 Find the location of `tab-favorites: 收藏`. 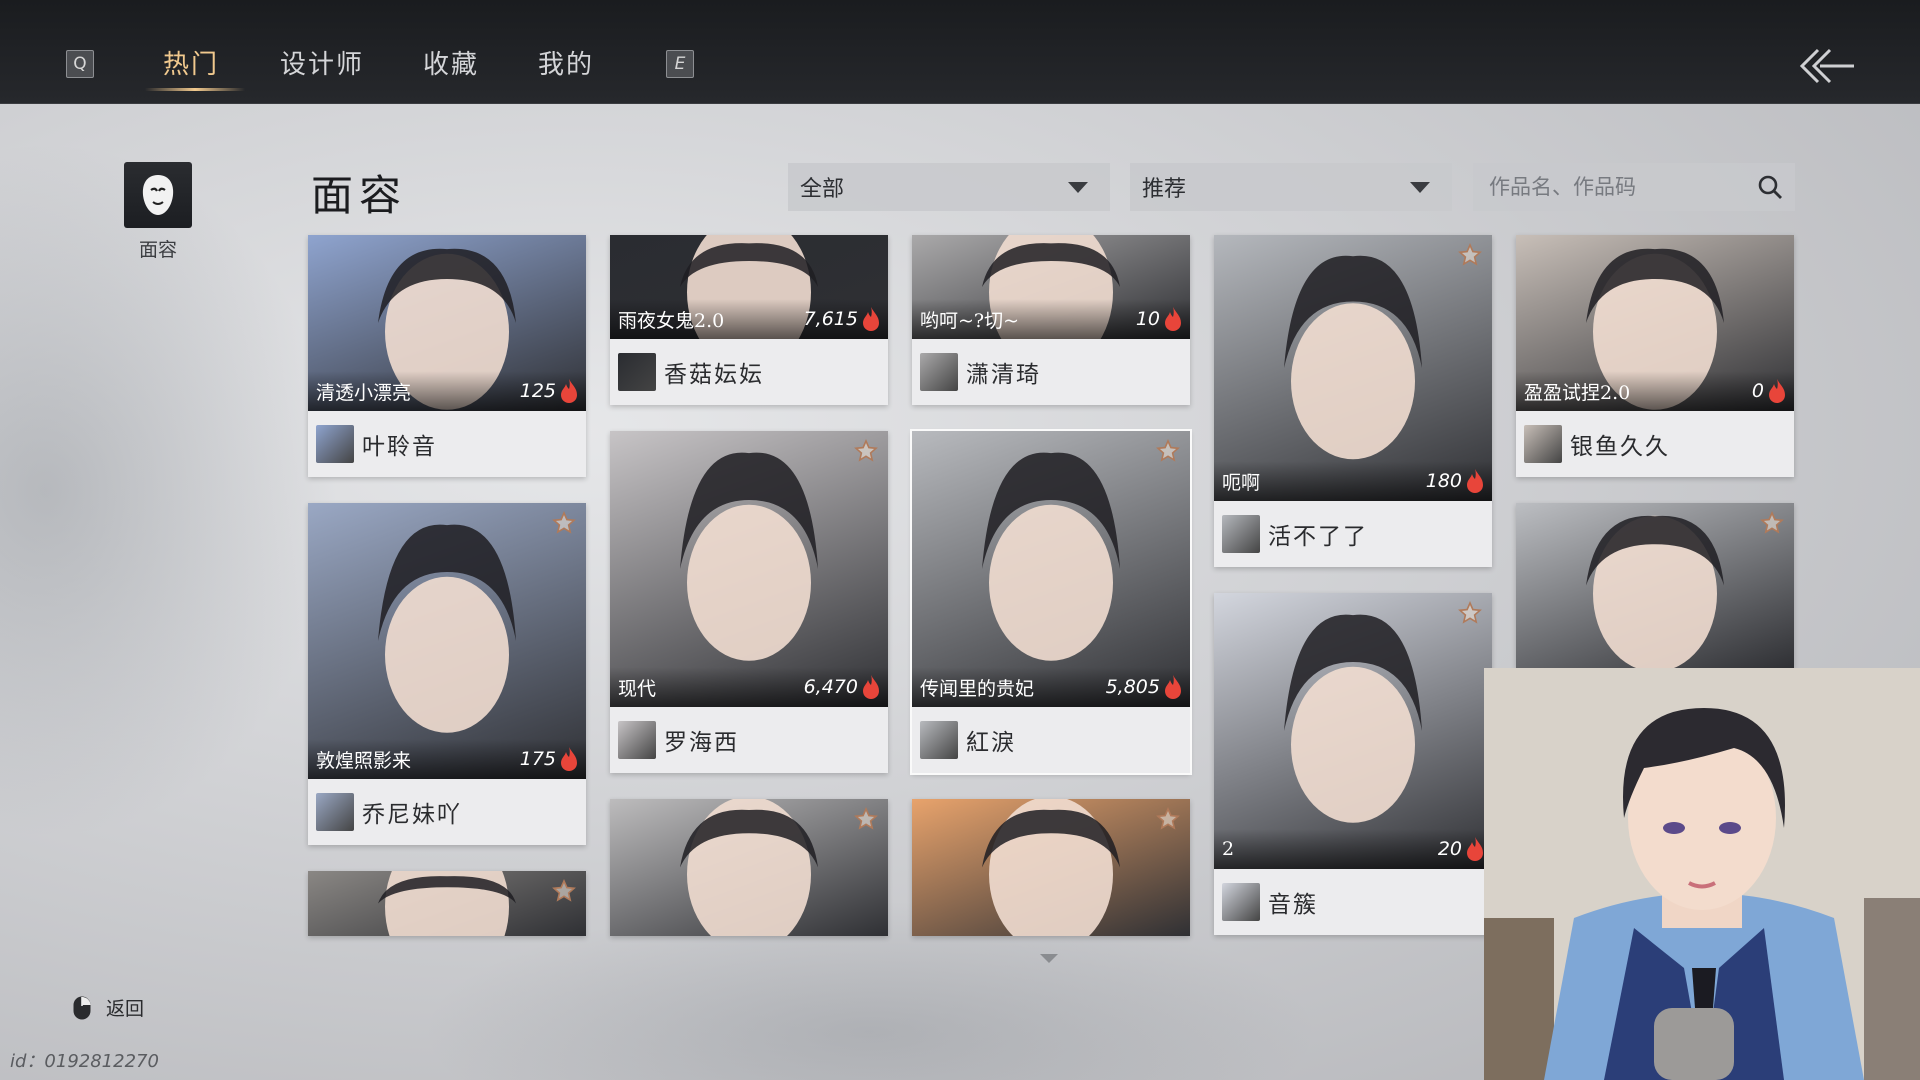

tab-favorites: 收藏 is located at coordinates (451, 62).